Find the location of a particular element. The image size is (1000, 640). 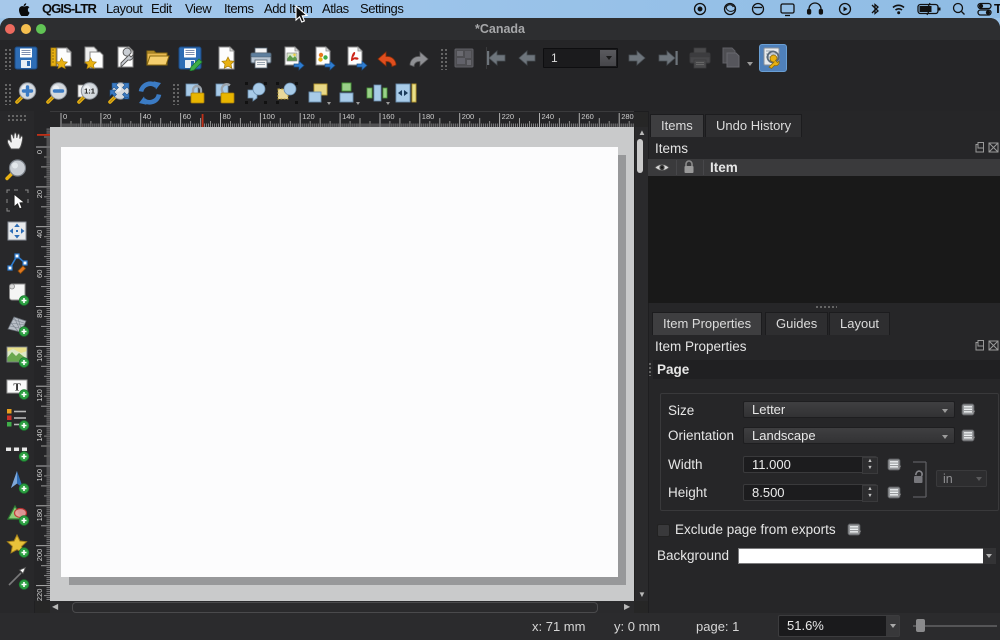

svg-text: 1:1 is located at coordinates (89, 91).